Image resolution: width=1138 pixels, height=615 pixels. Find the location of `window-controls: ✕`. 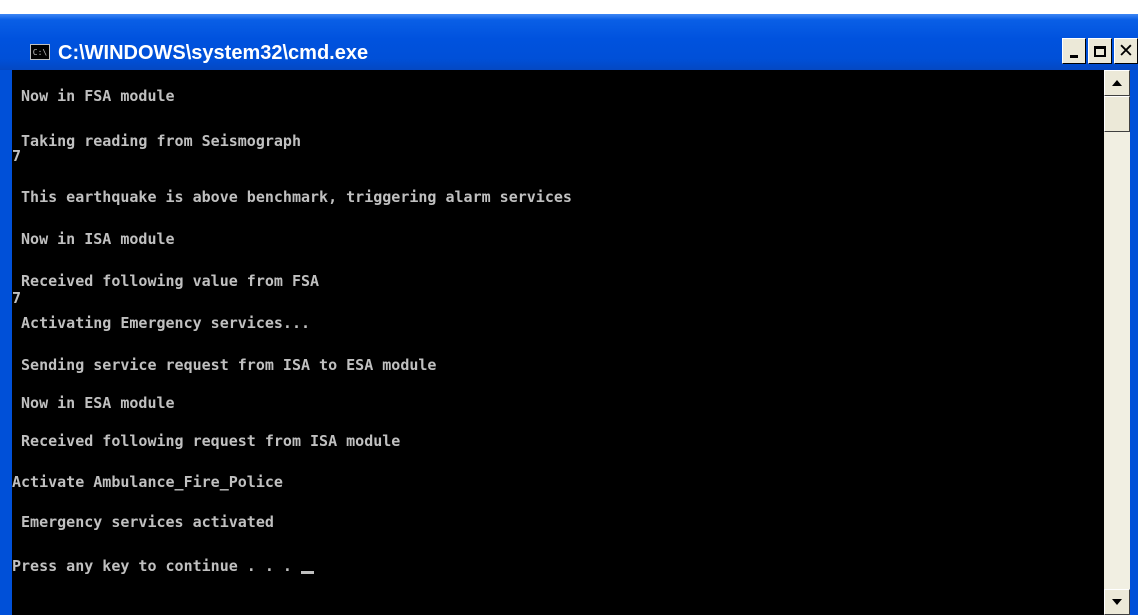

window-controls: ✕ is located at coordinates (1099, 53).